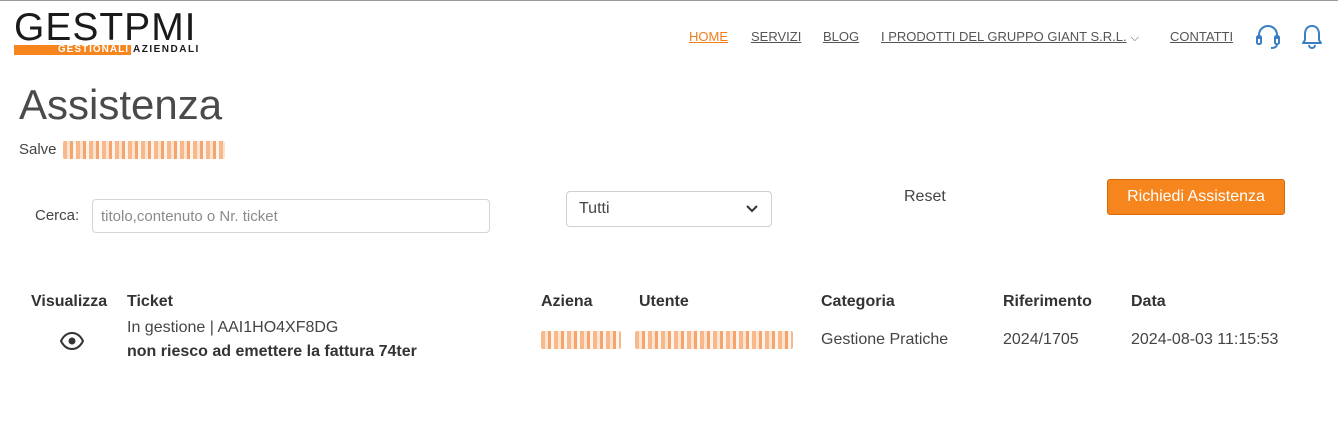  Describe the element at coordinates (714, 340) in the screenshot. I see `redacted-user` at that location.